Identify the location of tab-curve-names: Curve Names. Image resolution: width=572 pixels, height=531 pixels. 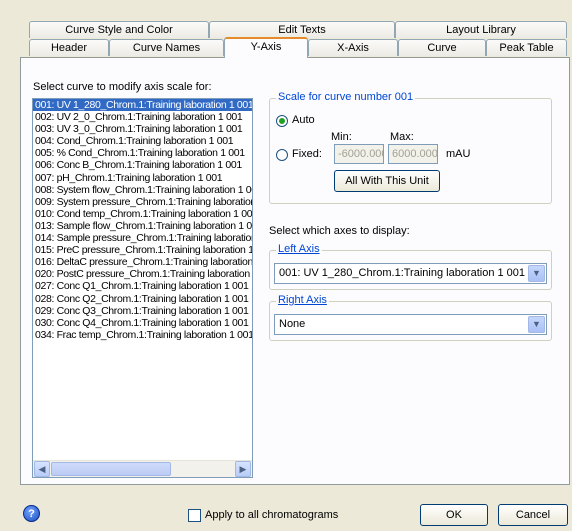
(166, 47).